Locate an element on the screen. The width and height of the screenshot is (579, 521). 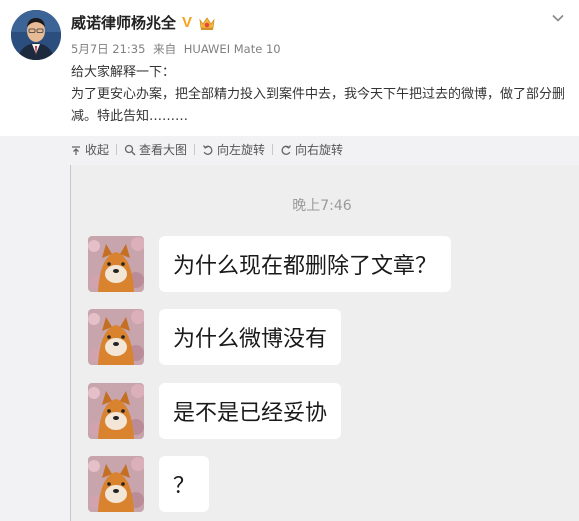
rotate-left-label: 向左旋转 is located at coordinates (241, 150).